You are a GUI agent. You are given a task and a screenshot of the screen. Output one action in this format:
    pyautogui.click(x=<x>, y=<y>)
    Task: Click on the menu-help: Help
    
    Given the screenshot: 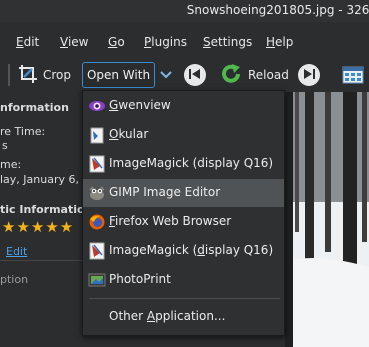 What is the action you would take?
    pyautogui.click(x=279, y=42)
    